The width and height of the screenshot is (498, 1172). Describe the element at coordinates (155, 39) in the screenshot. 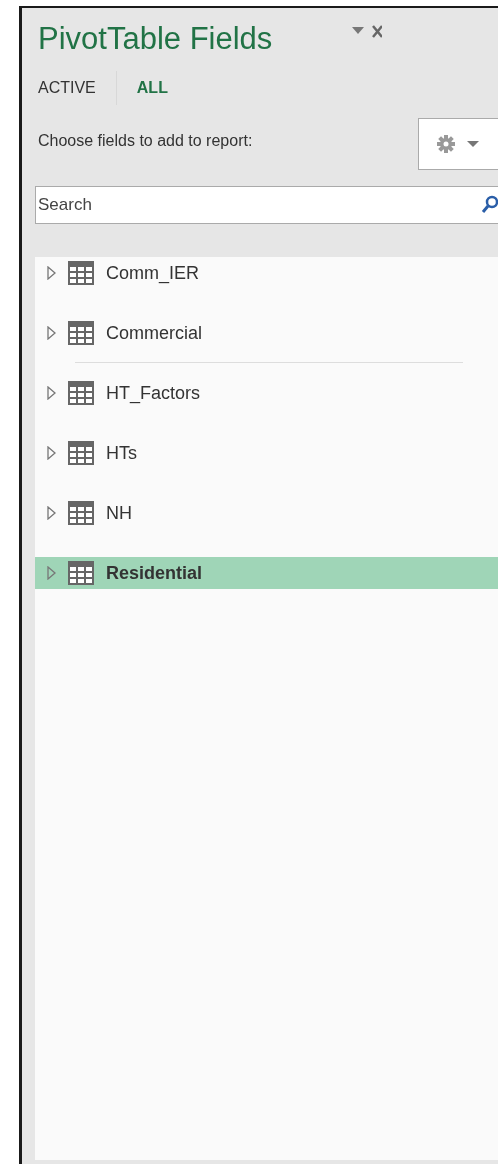

I see `pane-title: PivotTable Fields` at that location.